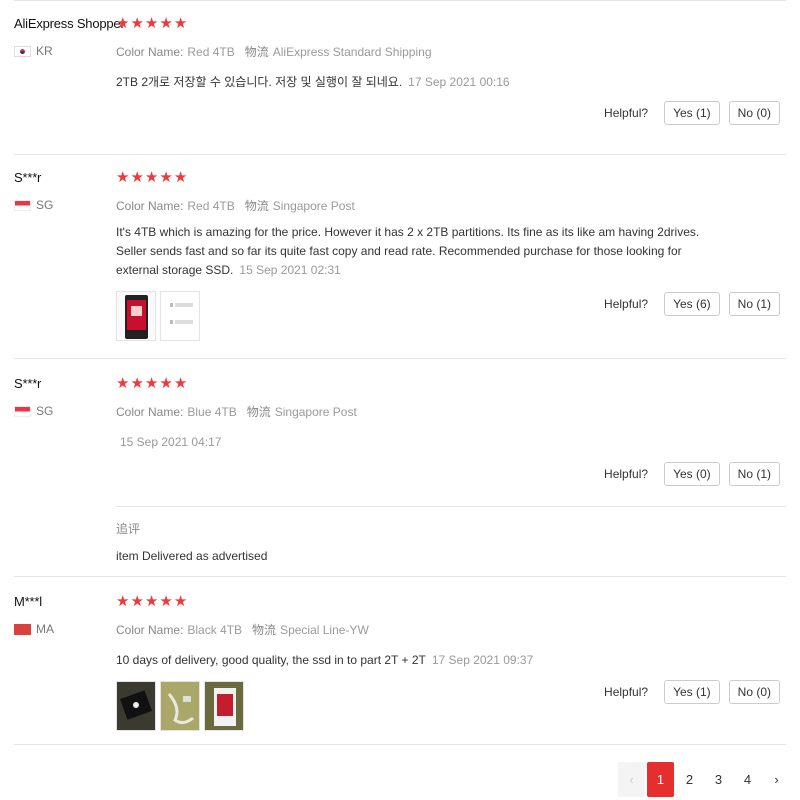 Image resolution: width=800 pixels, height=800 pixels. Describe the element at coordinates (660, 779) in the screenshot. I see `page-1-button: 1` at that location.